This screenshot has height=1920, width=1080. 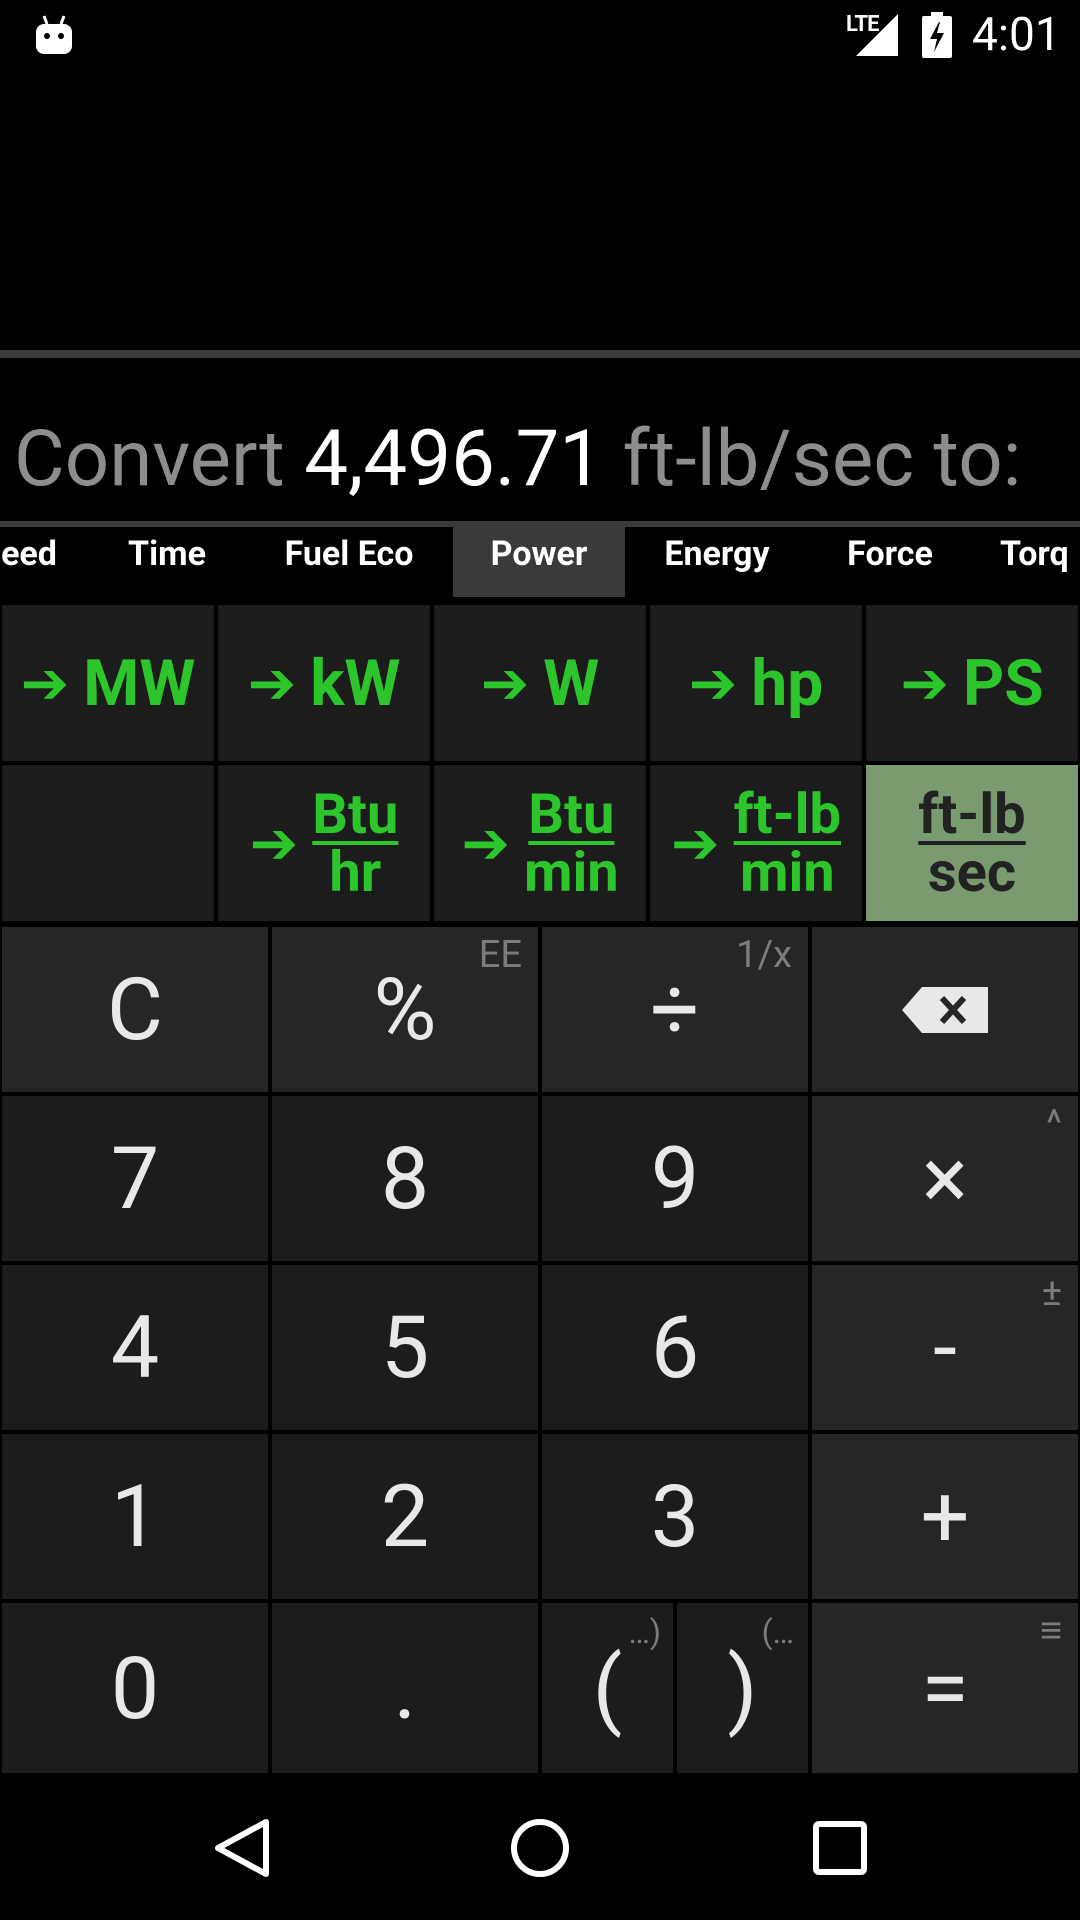 I want to click on key-label: (, so click(x=607, y=1688).